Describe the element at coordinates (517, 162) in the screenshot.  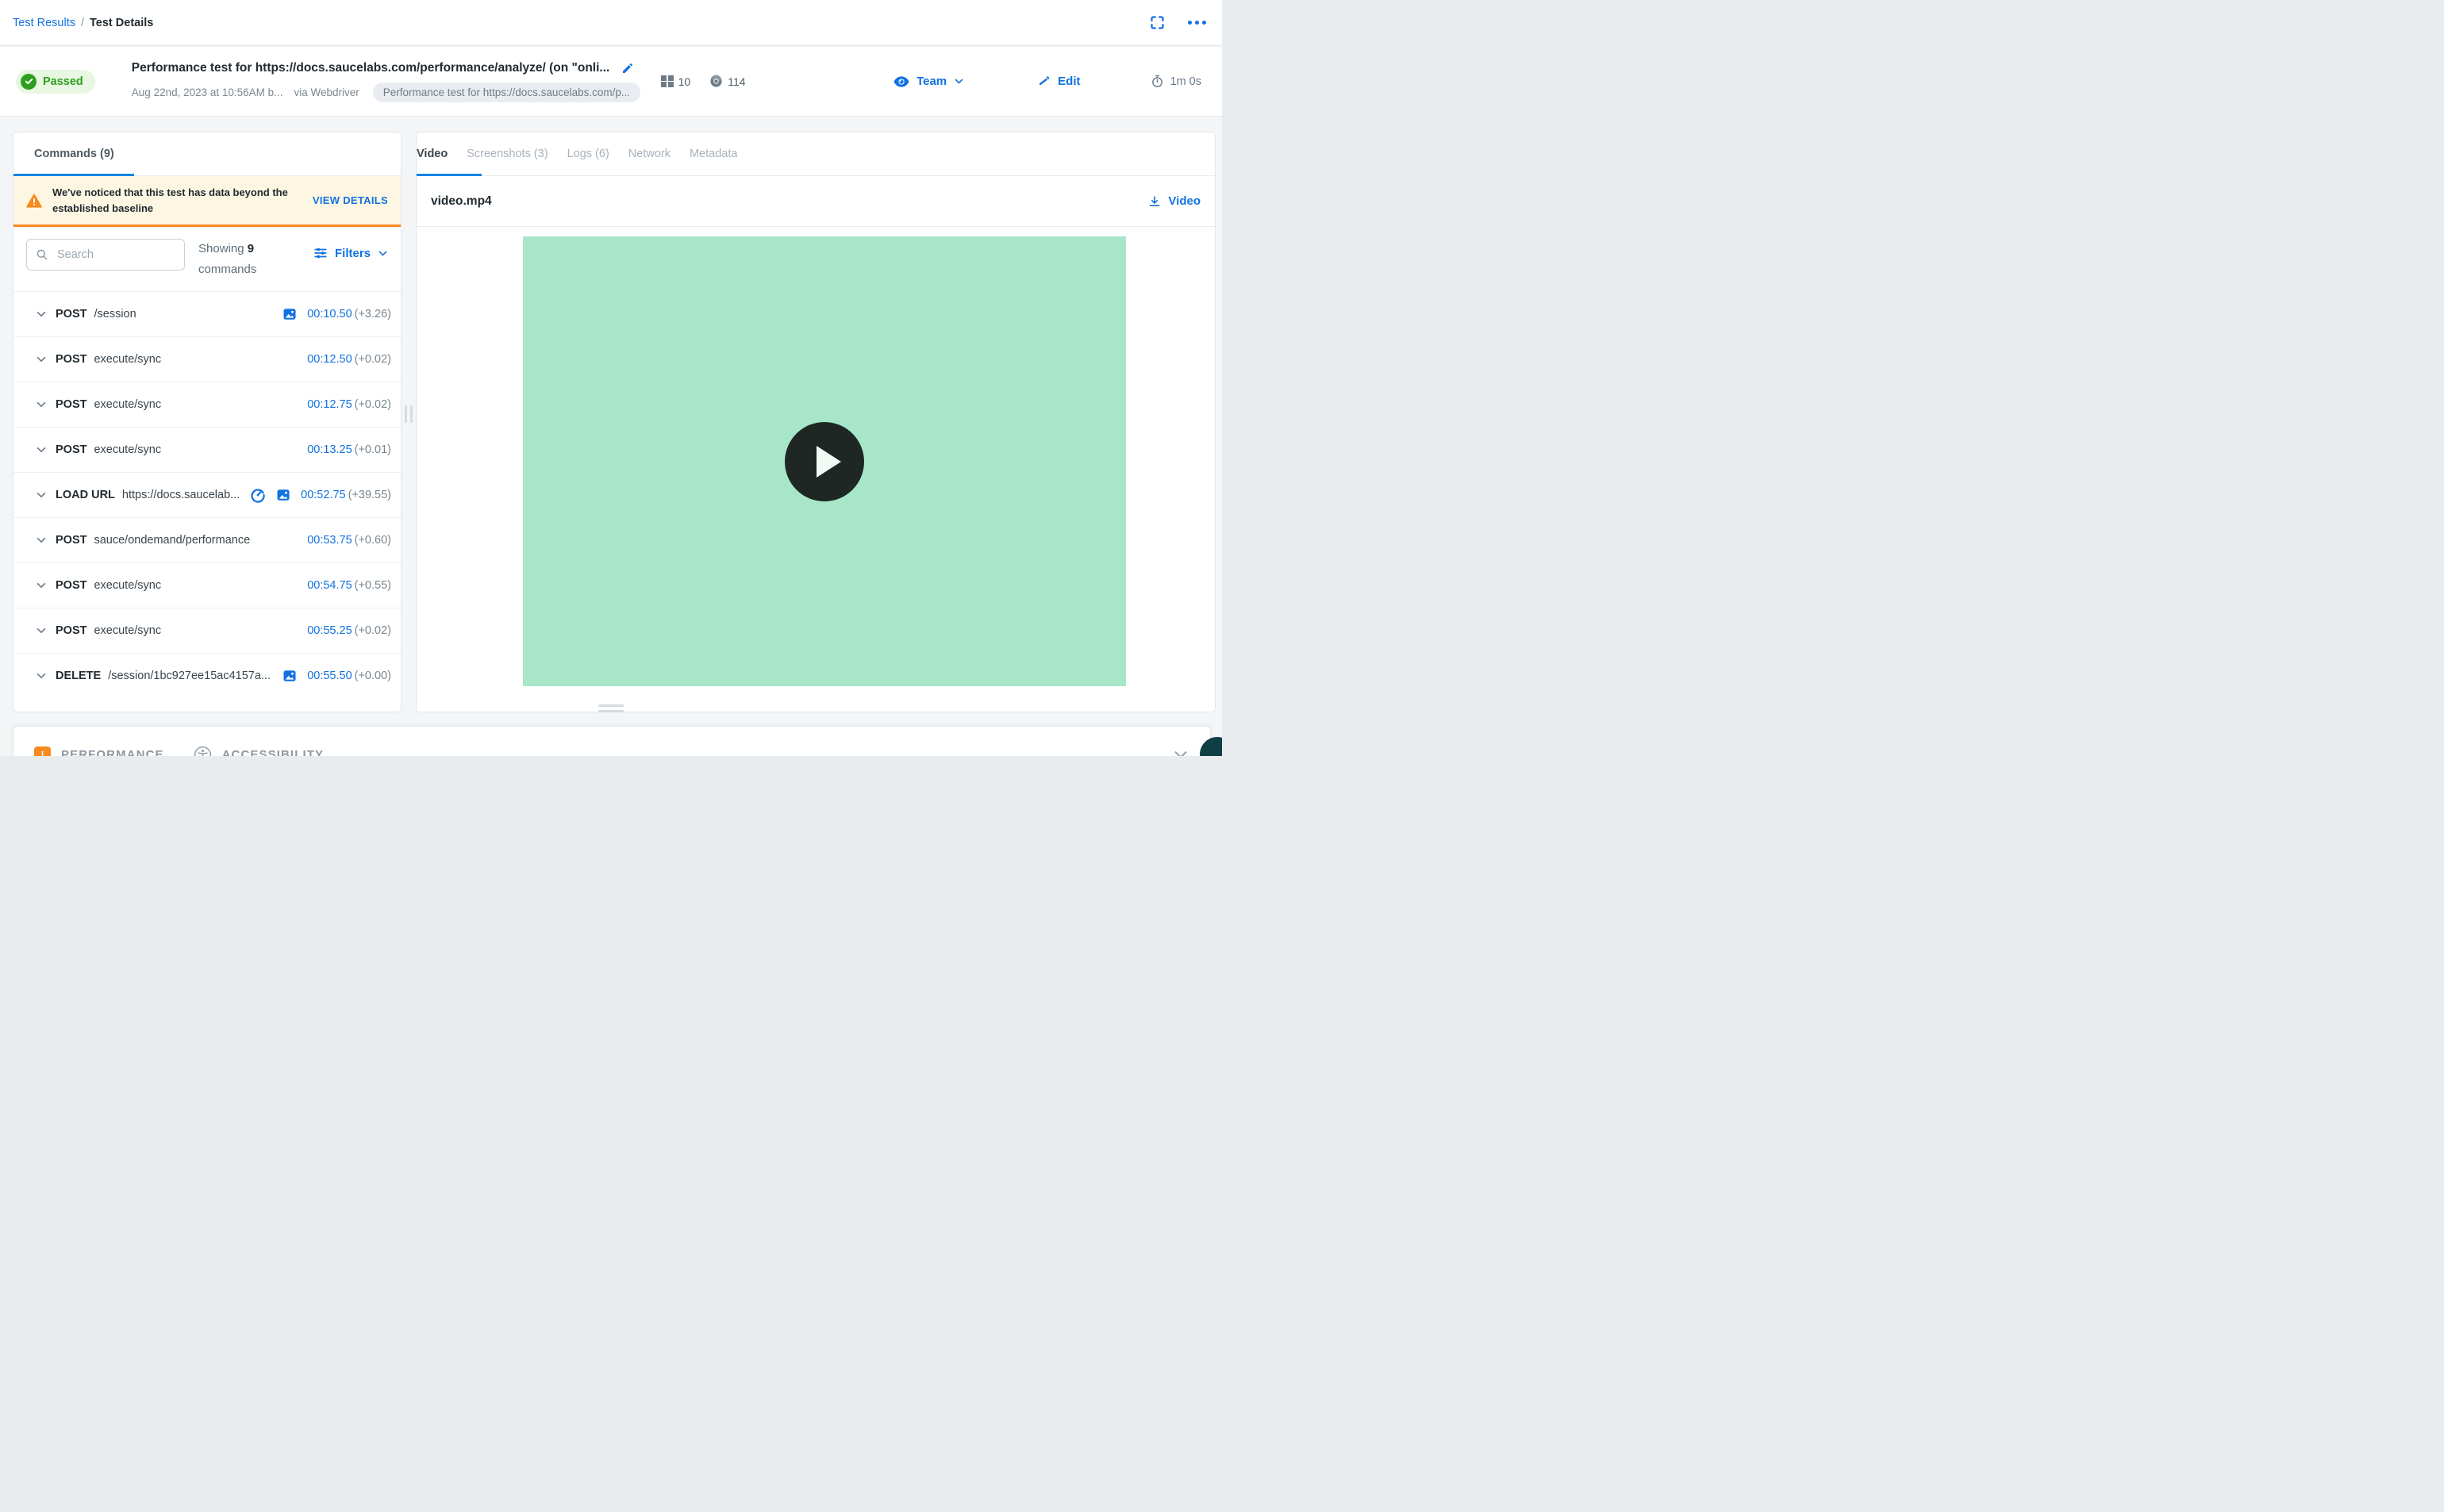
I see `tab-screenshots-3: Screenshots (3)` at that location.